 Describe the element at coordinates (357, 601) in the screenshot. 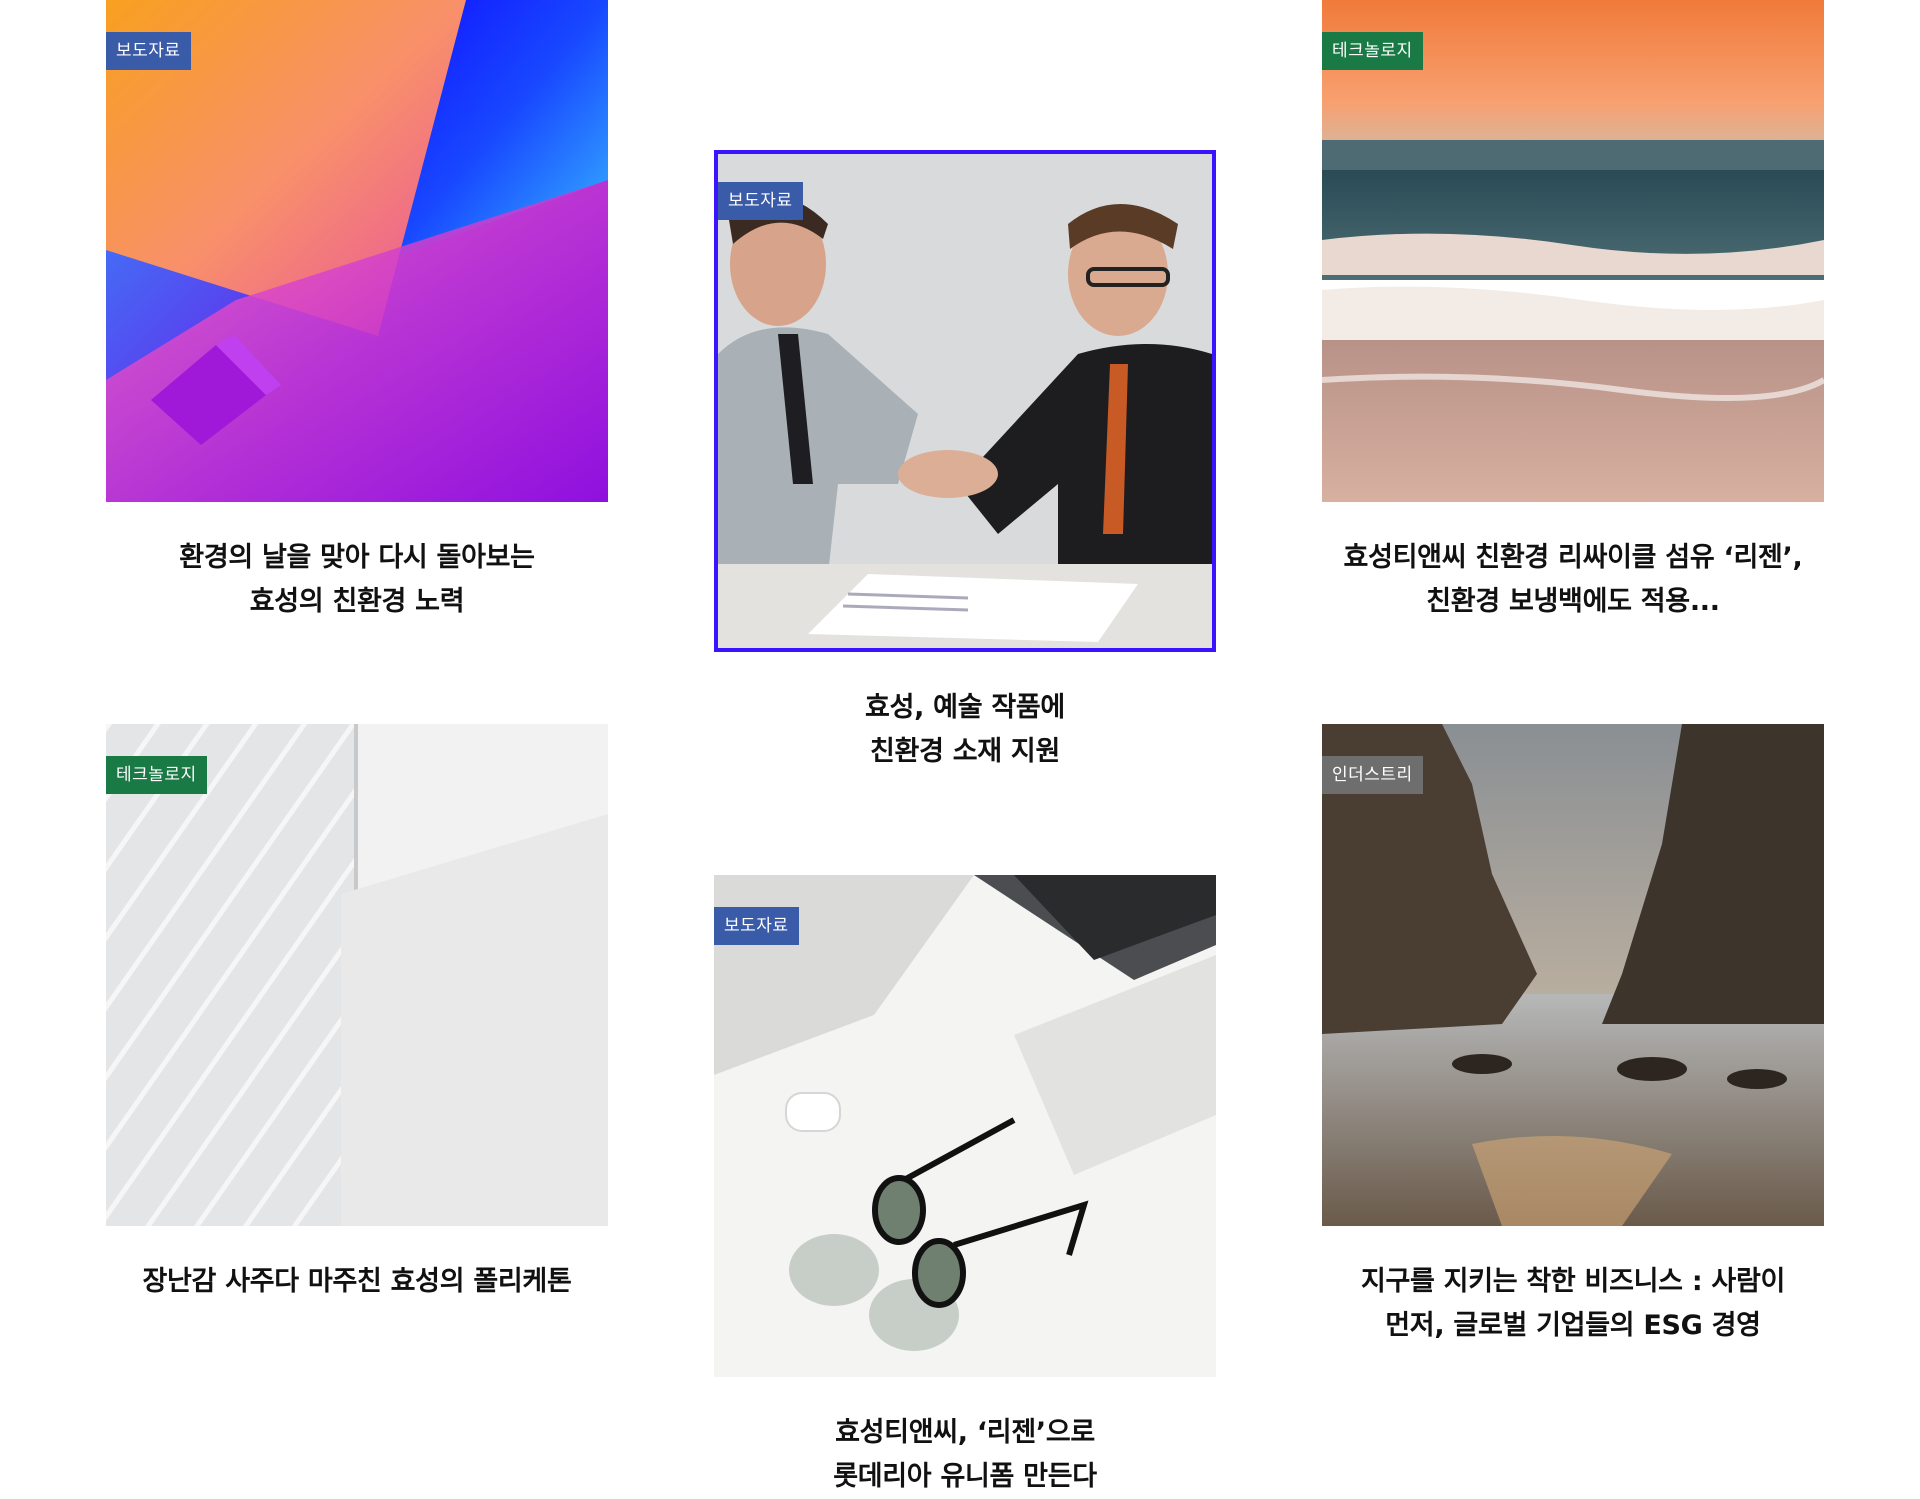

I see `article-title-line: 효성의 친환경 노력` at that location.